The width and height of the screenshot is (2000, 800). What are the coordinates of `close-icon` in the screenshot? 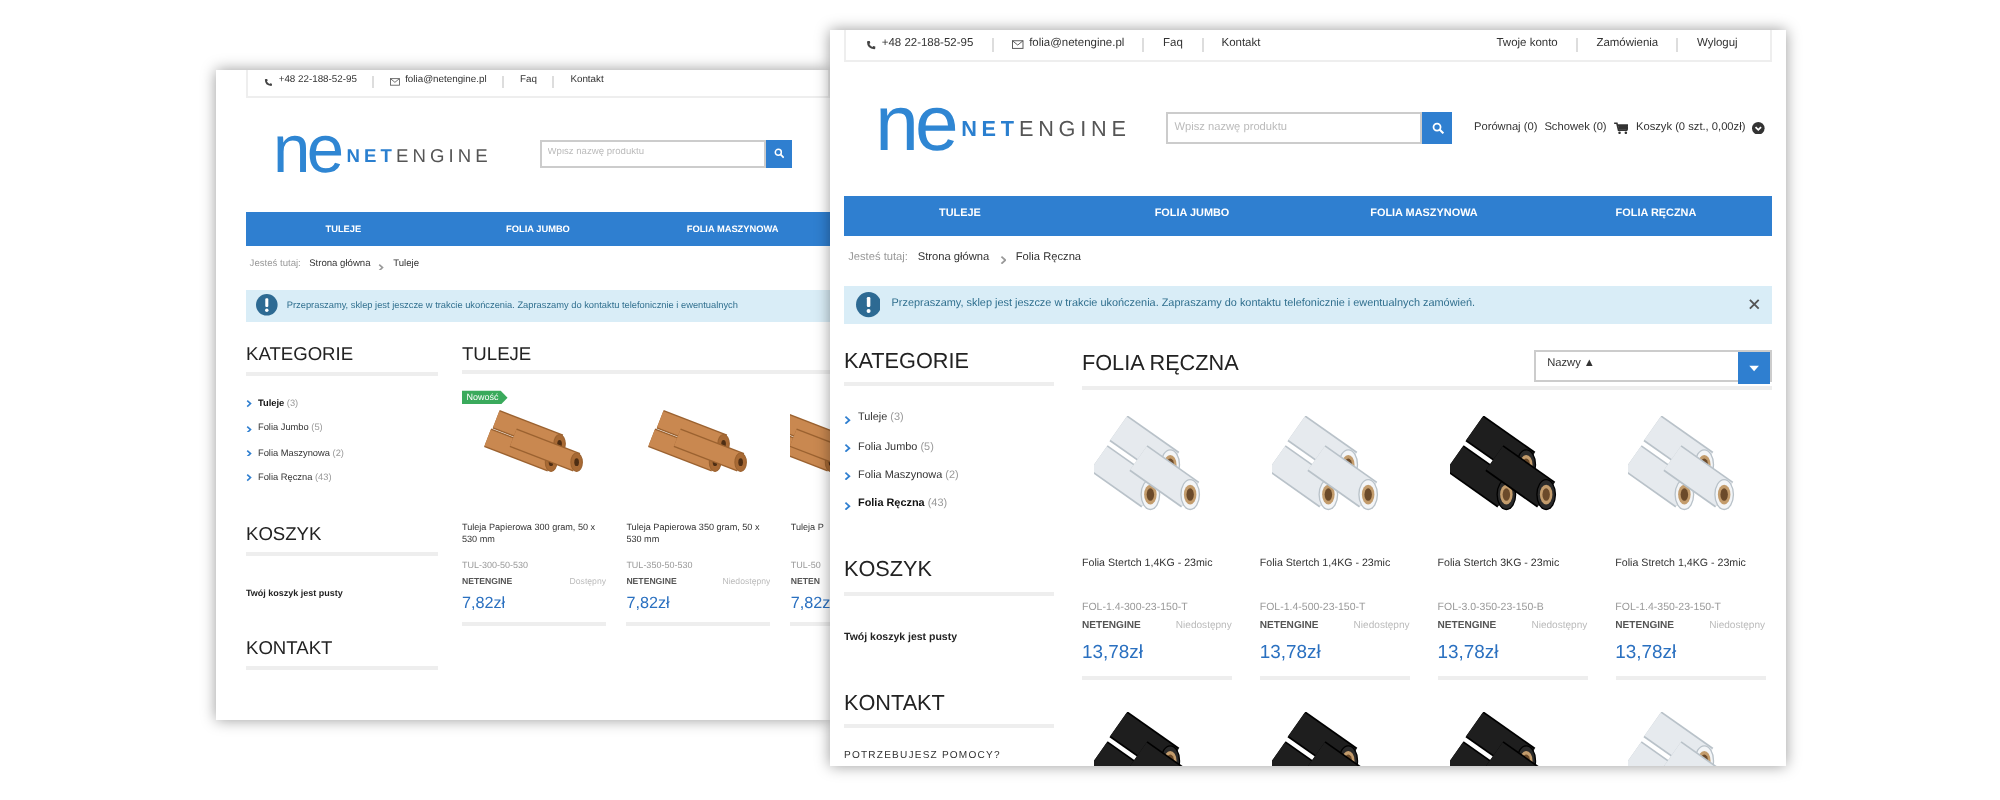 It's located at (1754, 305).